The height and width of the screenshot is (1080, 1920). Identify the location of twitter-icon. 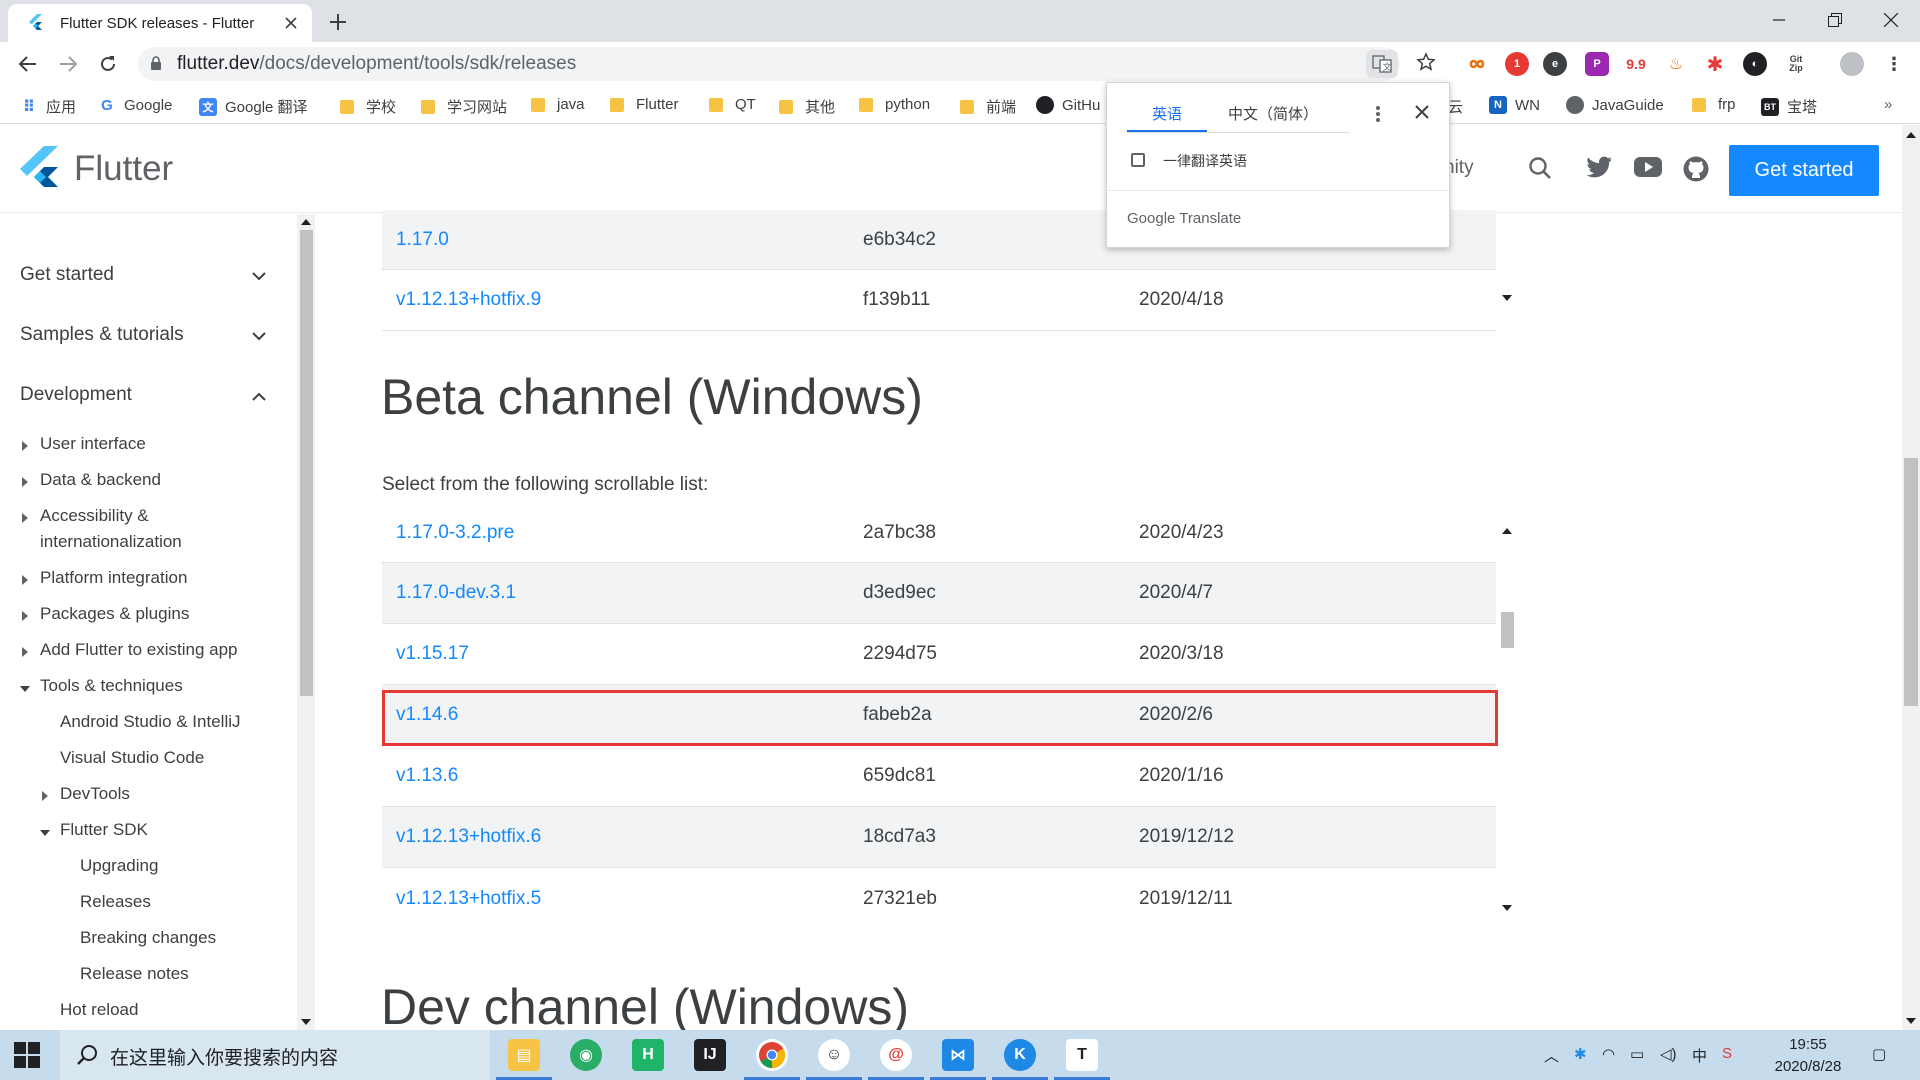
(1599, 168).